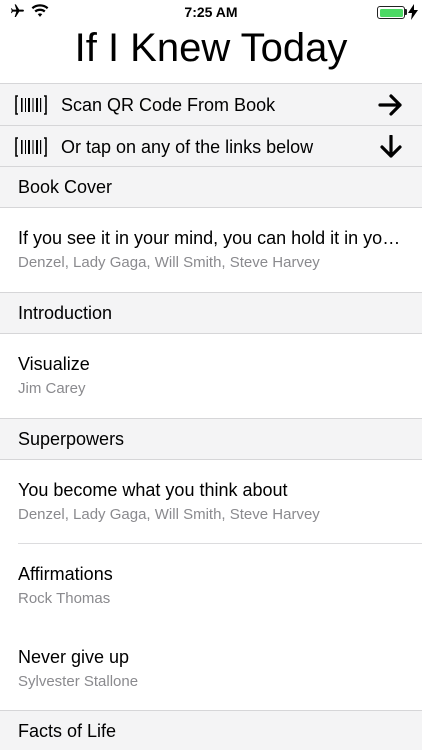  What do you see at coordinates (390, 105) in the screenshot?
I see `arrow-right-icon` at bounding box center [390, 105].